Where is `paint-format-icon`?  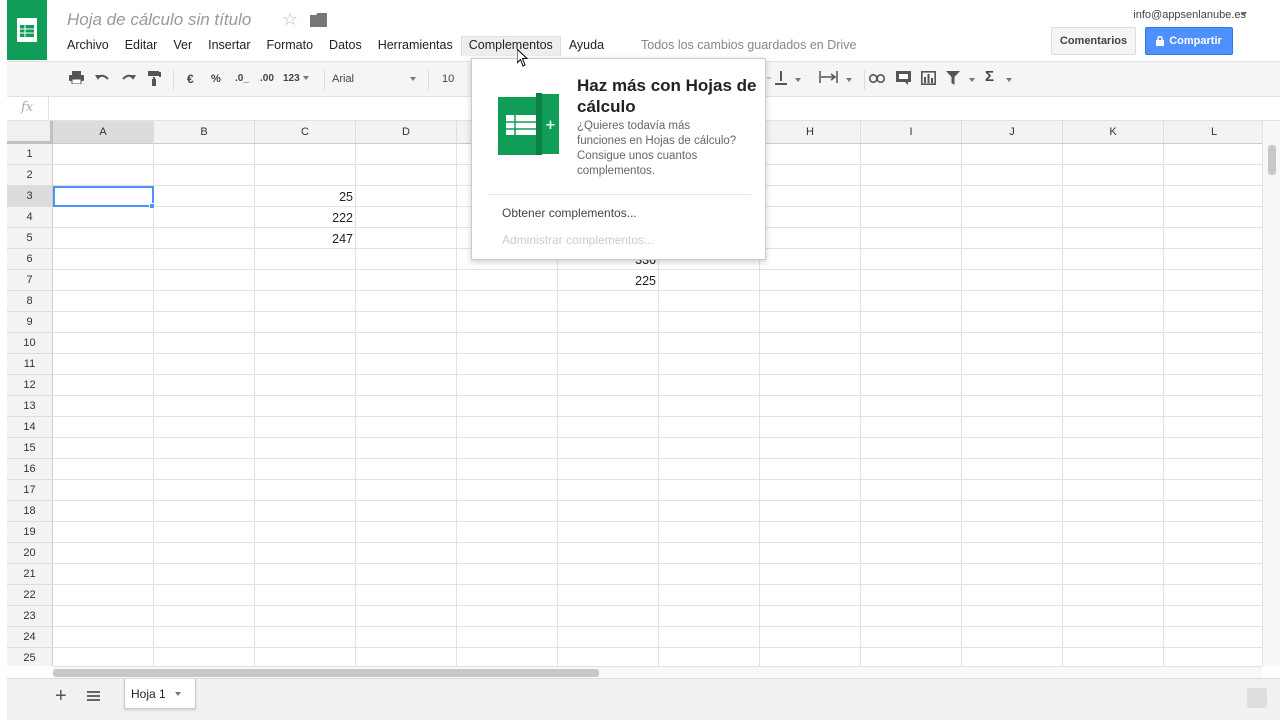 paint-format-icon is located at coordinates (154, 79).